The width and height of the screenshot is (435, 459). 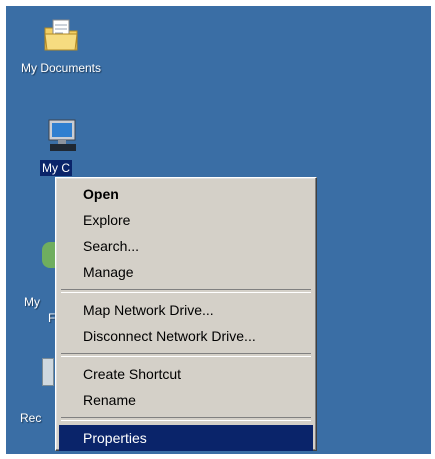 What do you see at coordinates (186, 400) in the screenshot?
I see `menu-item-rename: Rename` at bounding box center [186, 400].